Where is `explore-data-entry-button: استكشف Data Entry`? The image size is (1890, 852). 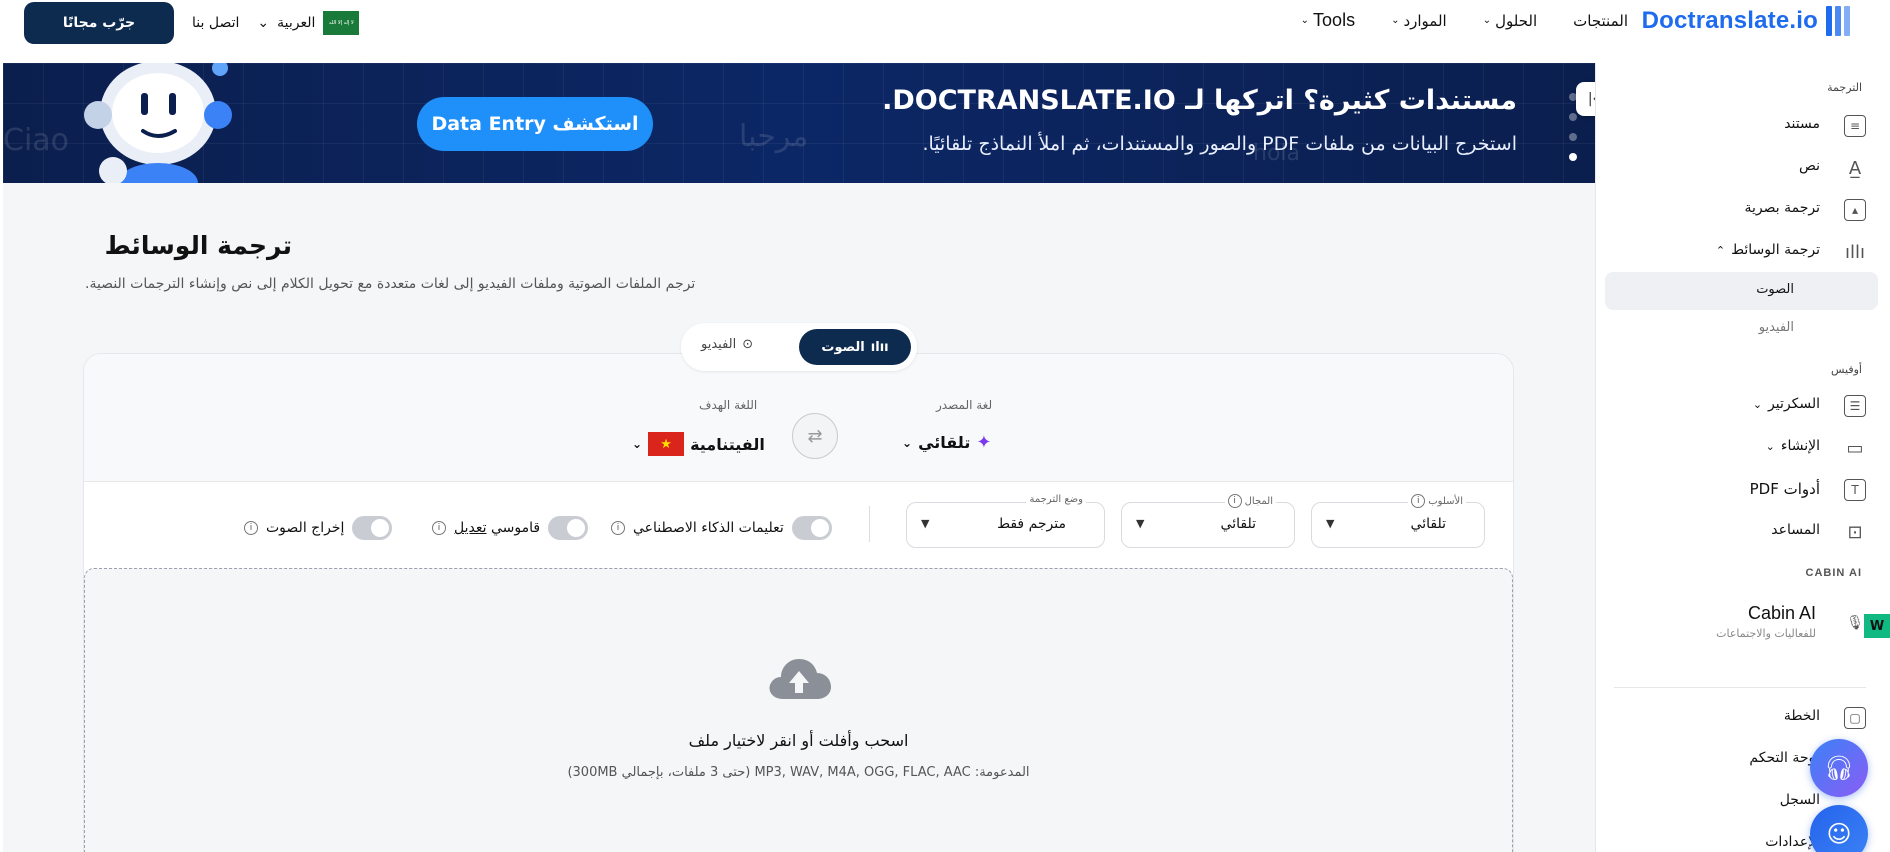
explore-data-entry-button: استكشف Data Entry is located at coordinates (535, 124).